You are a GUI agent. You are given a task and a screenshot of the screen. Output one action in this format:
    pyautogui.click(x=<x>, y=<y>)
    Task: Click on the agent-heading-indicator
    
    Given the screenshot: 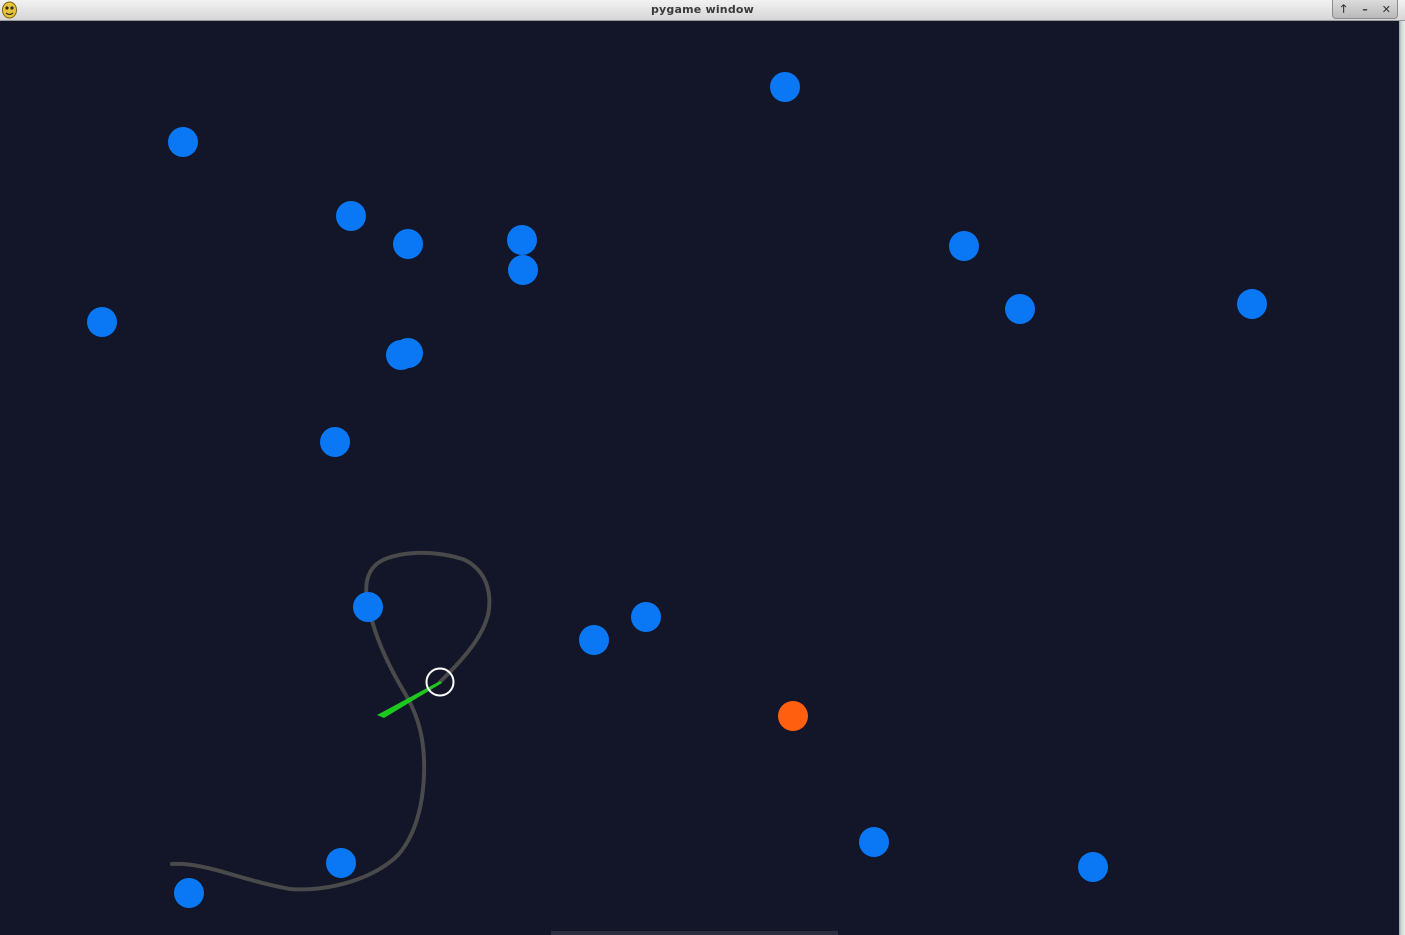 What is the action you would take?
    pyautogui.click(x=409, y=699)
    